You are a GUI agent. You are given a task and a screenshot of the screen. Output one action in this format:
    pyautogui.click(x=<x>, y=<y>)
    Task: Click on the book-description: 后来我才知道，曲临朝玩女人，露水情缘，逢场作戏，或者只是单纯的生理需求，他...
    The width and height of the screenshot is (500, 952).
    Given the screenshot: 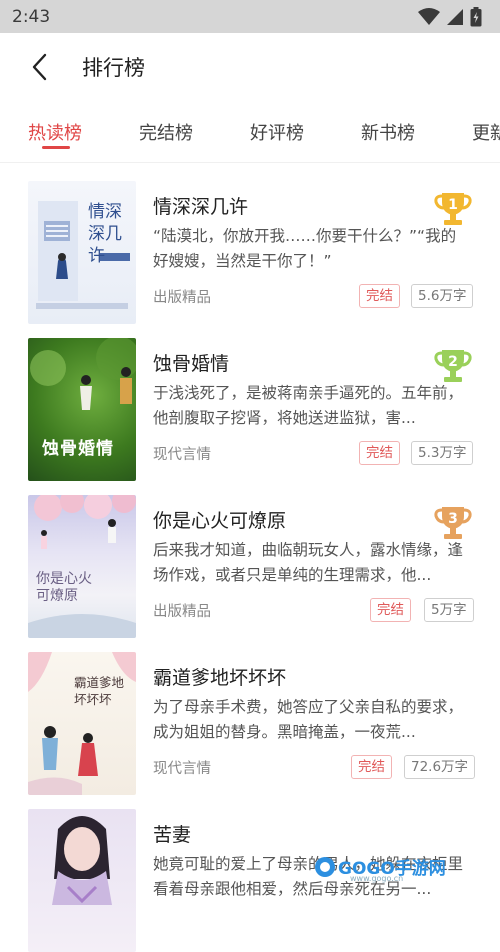 What is the action you would take?
    pyautogui.click(x=308, y=562)
    